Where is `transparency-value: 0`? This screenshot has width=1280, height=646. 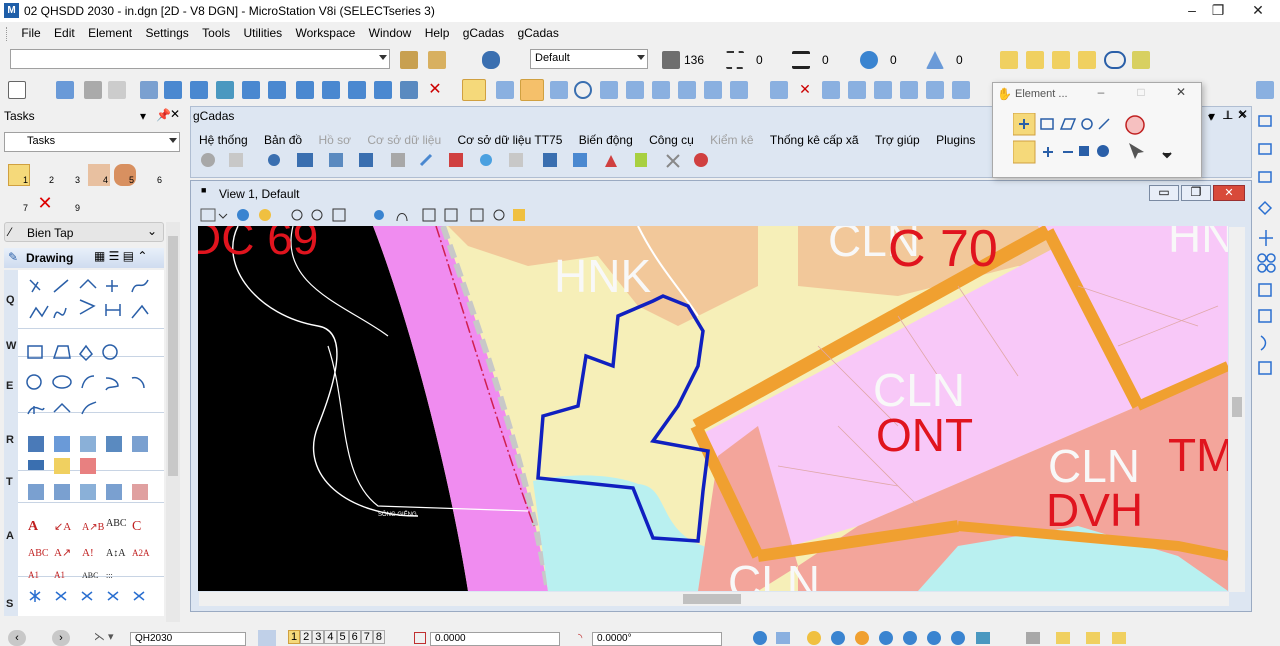
transparency-value: 0 is located at coordinates (893, 60).